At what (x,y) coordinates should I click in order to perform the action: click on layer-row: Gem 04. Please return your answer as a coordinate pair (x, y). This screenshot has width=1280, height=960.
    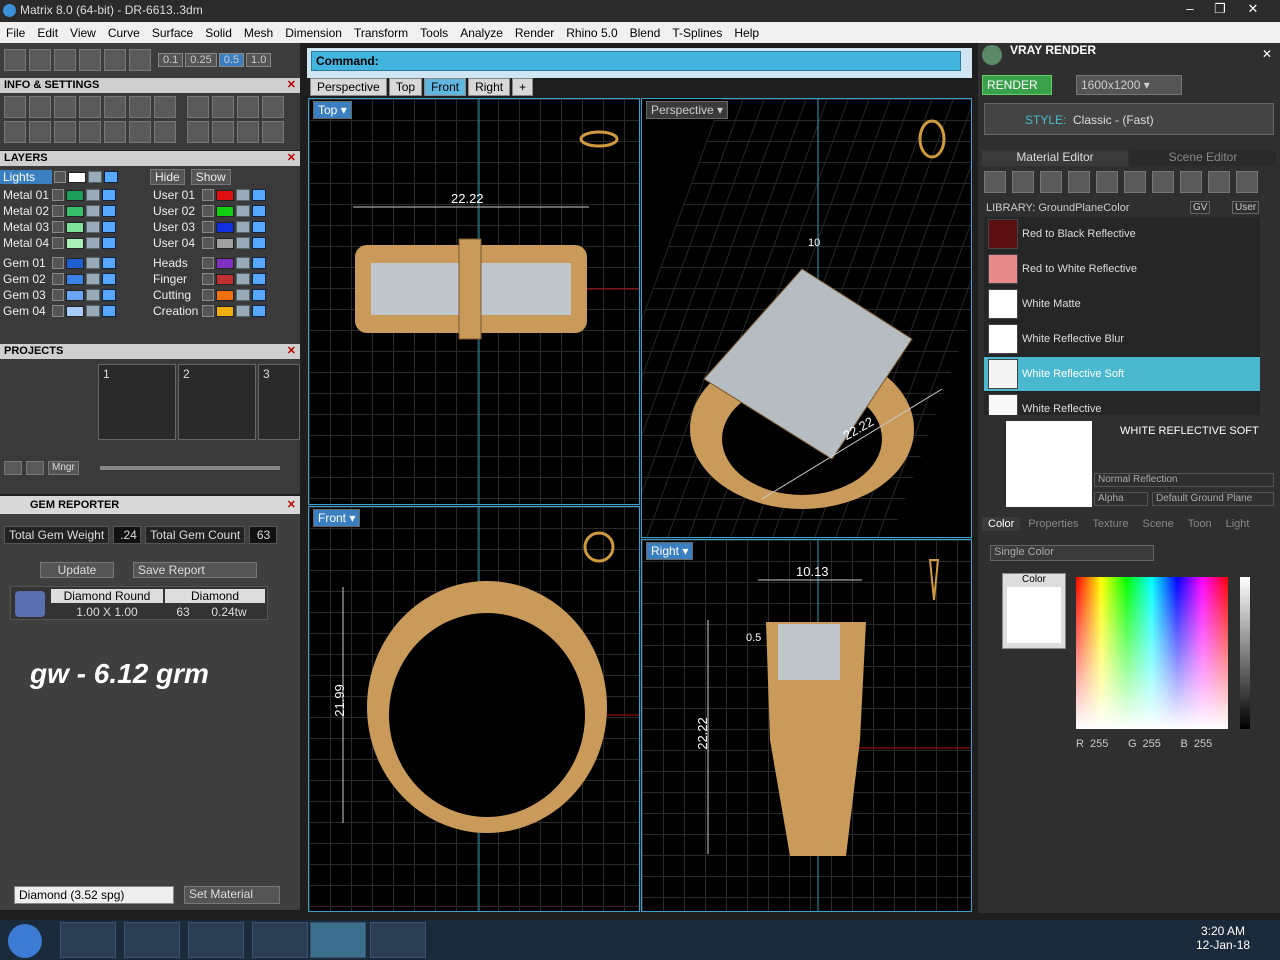
    Looking at the image, I should click on (75, 311).